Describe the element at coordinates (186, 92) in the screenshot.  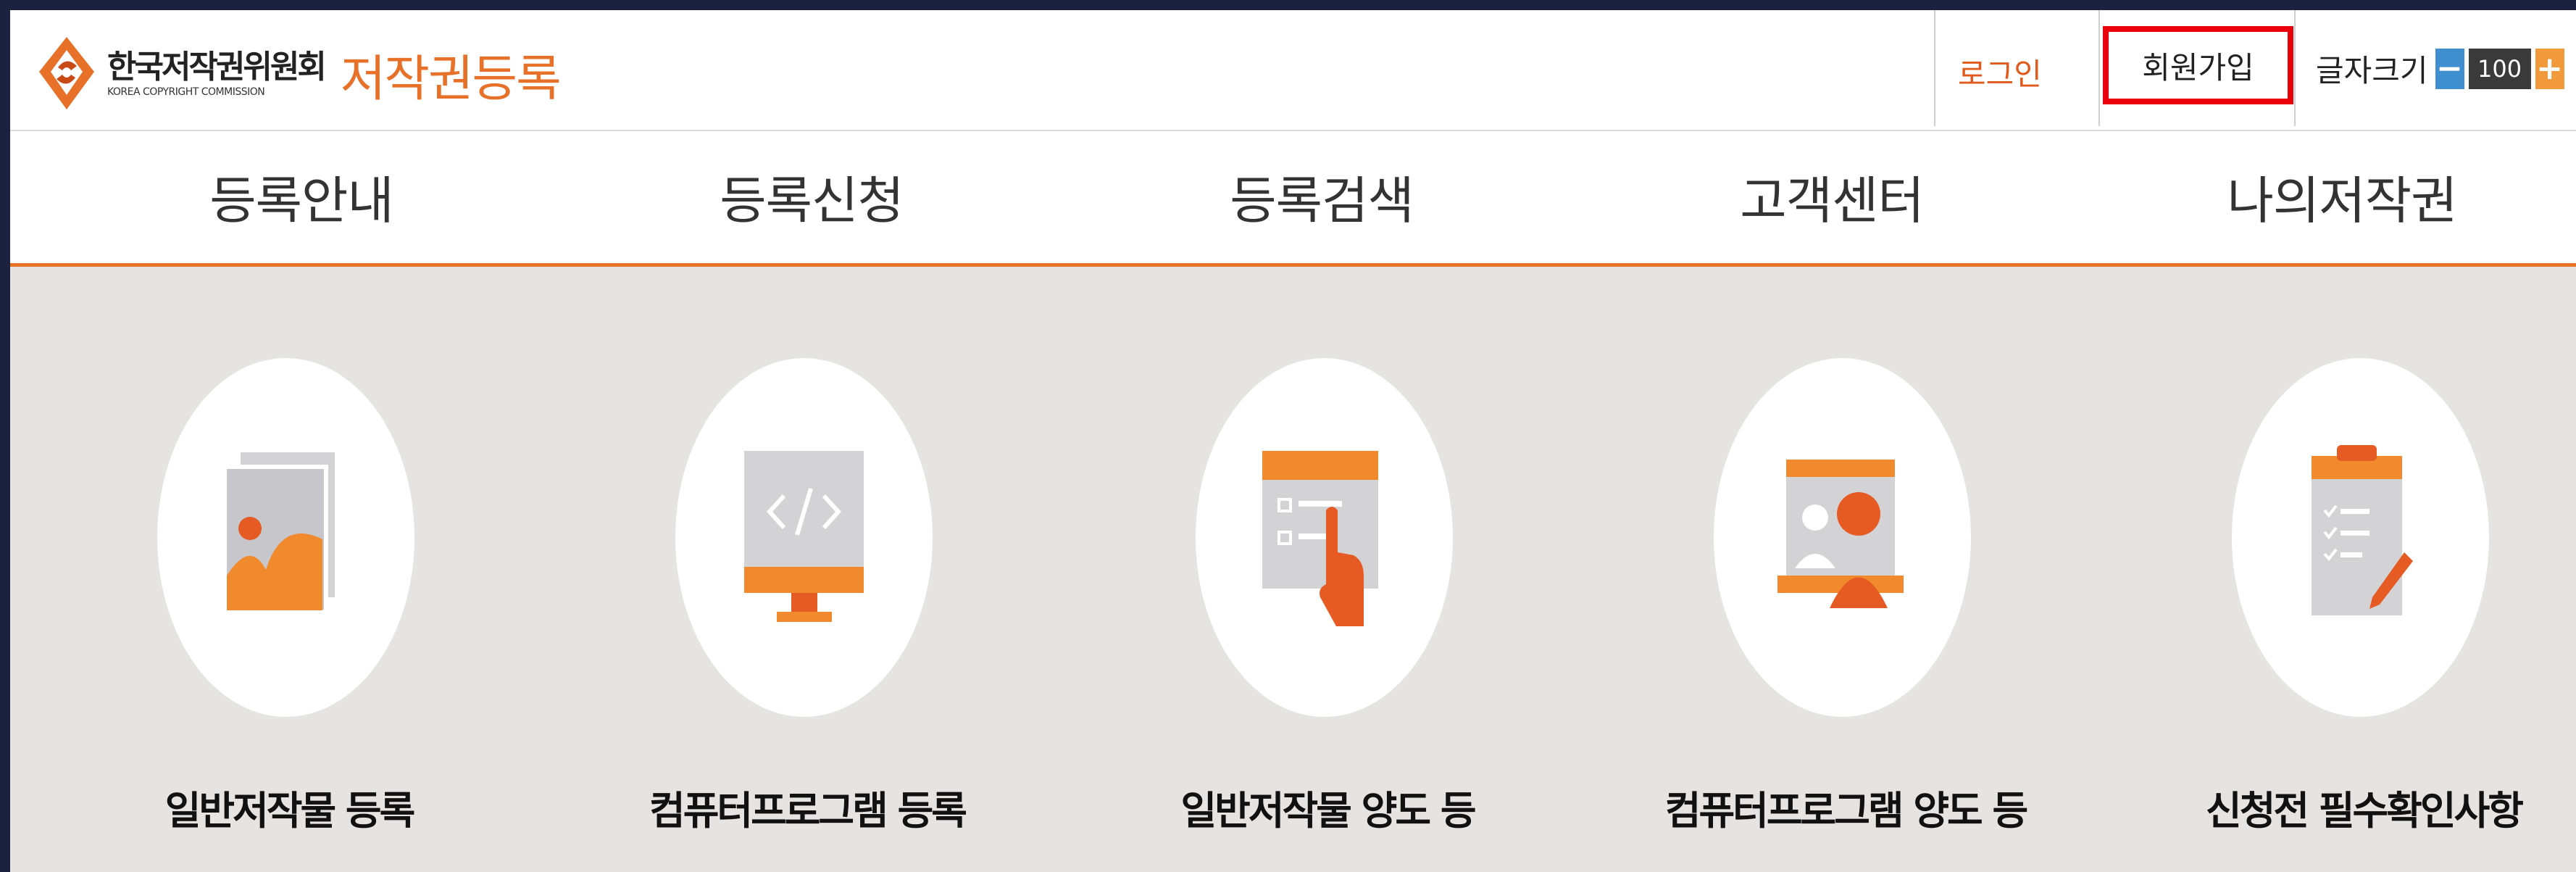
I see `org-subtitle: KOREA COPYRIGHT COMMISSION` at that location.